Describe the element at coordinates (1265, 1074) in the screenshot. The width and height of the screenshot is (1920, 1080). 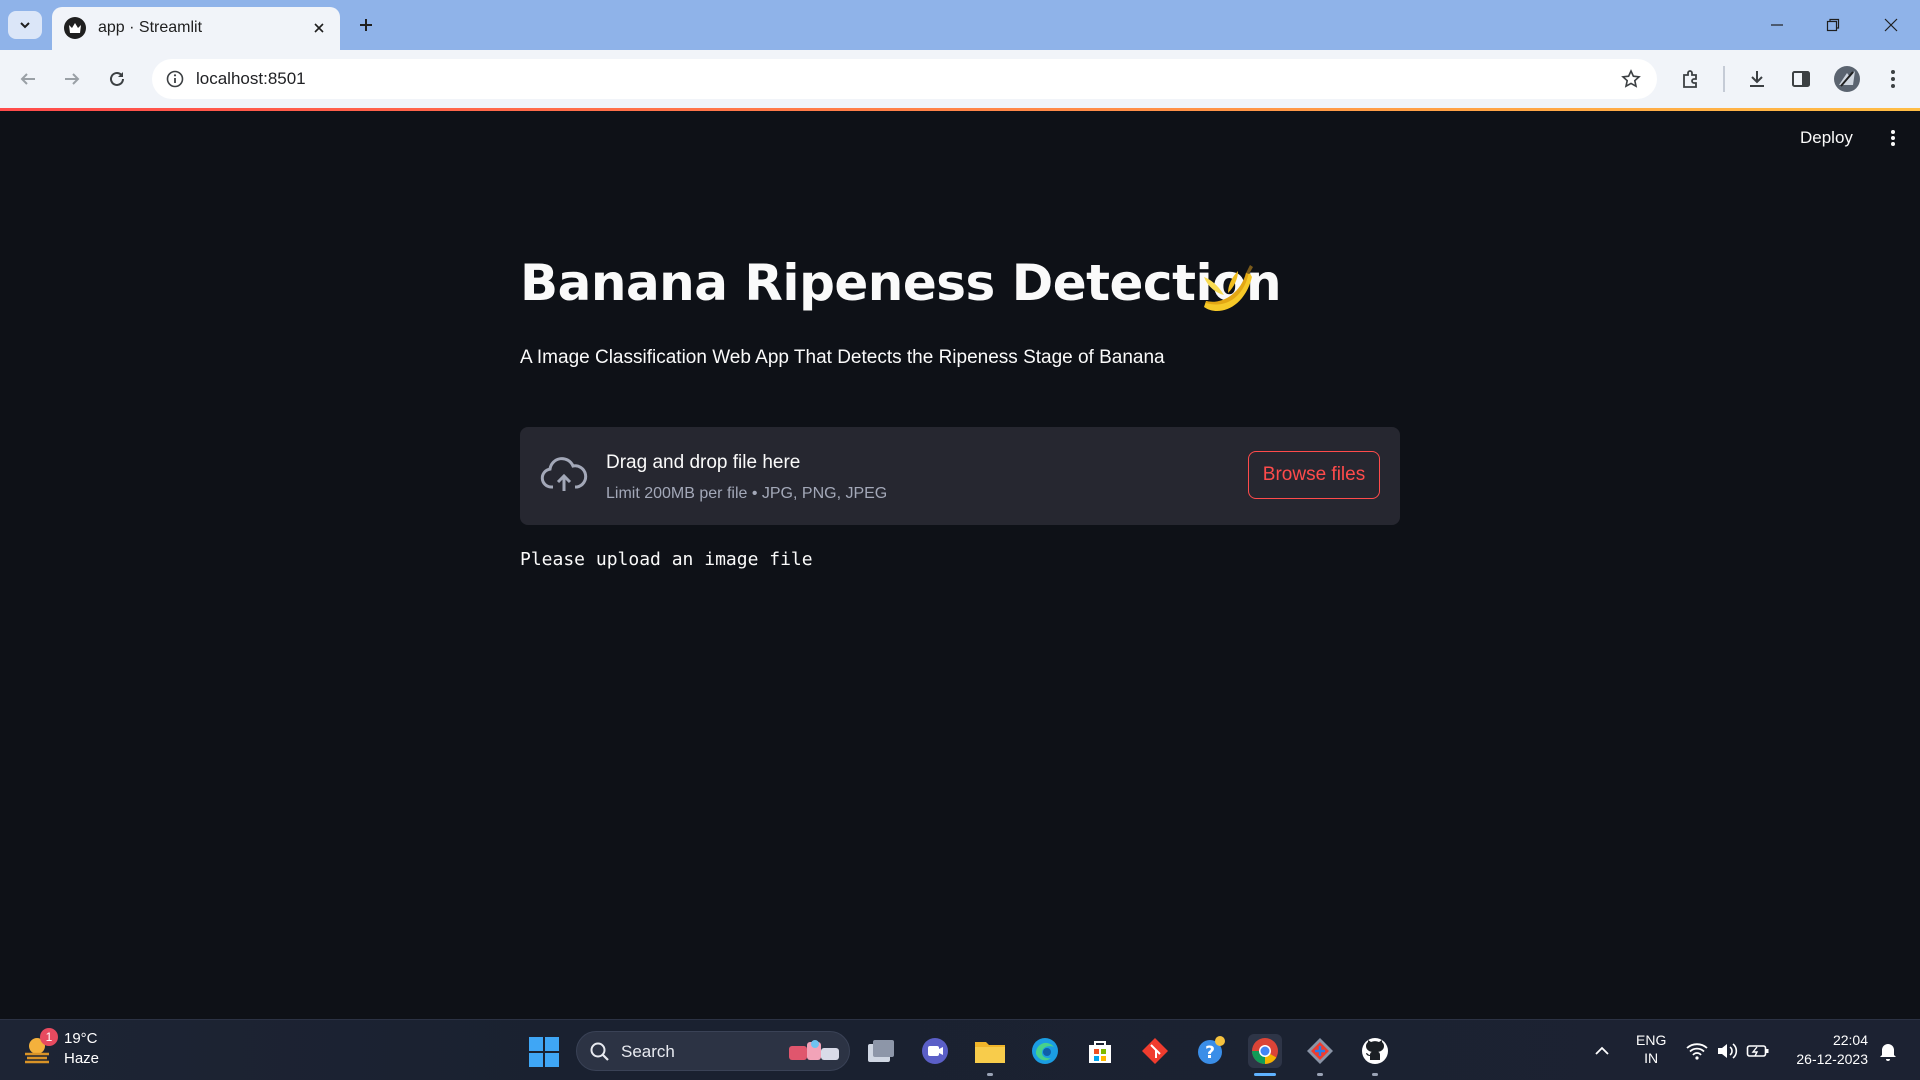
I see `running-indicator-active` at that location.